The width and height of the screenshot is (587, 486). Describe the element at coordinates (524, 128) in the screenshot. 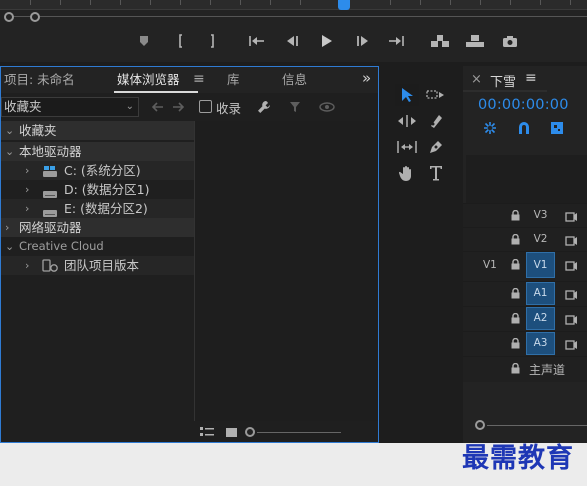

I see `snap-magnet-icon` at that location.